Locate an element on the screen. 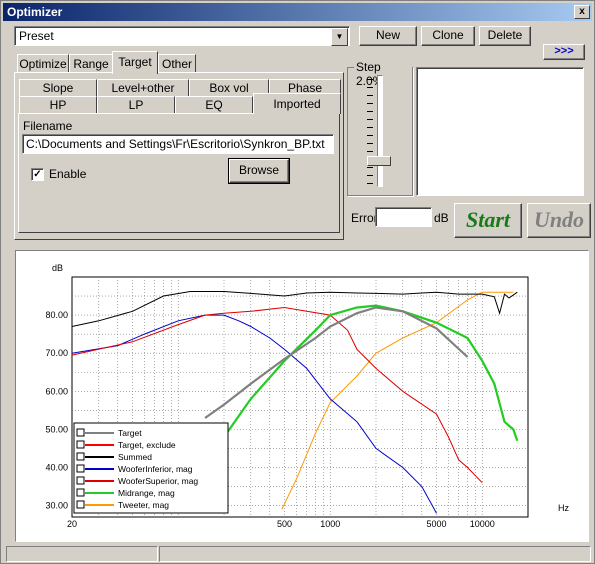 The image size is (595, 564). legend-label: Target is located at coordinates (130, 433).